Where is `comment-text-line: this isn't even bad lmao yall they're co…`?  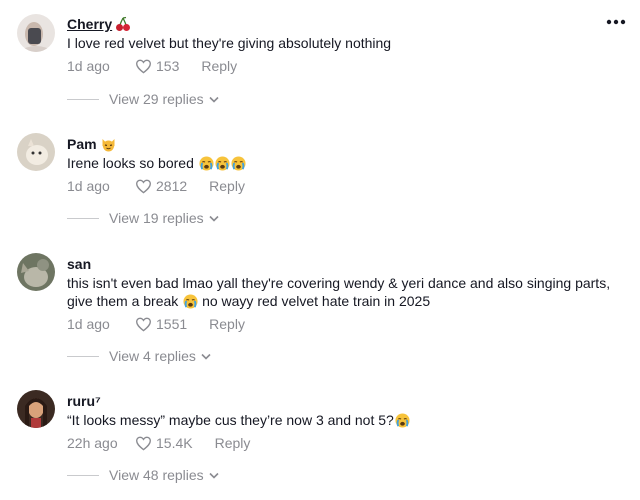 comment-text-line: this isn't even bad lmao yall they're co… is located at coordinates (339, 283).